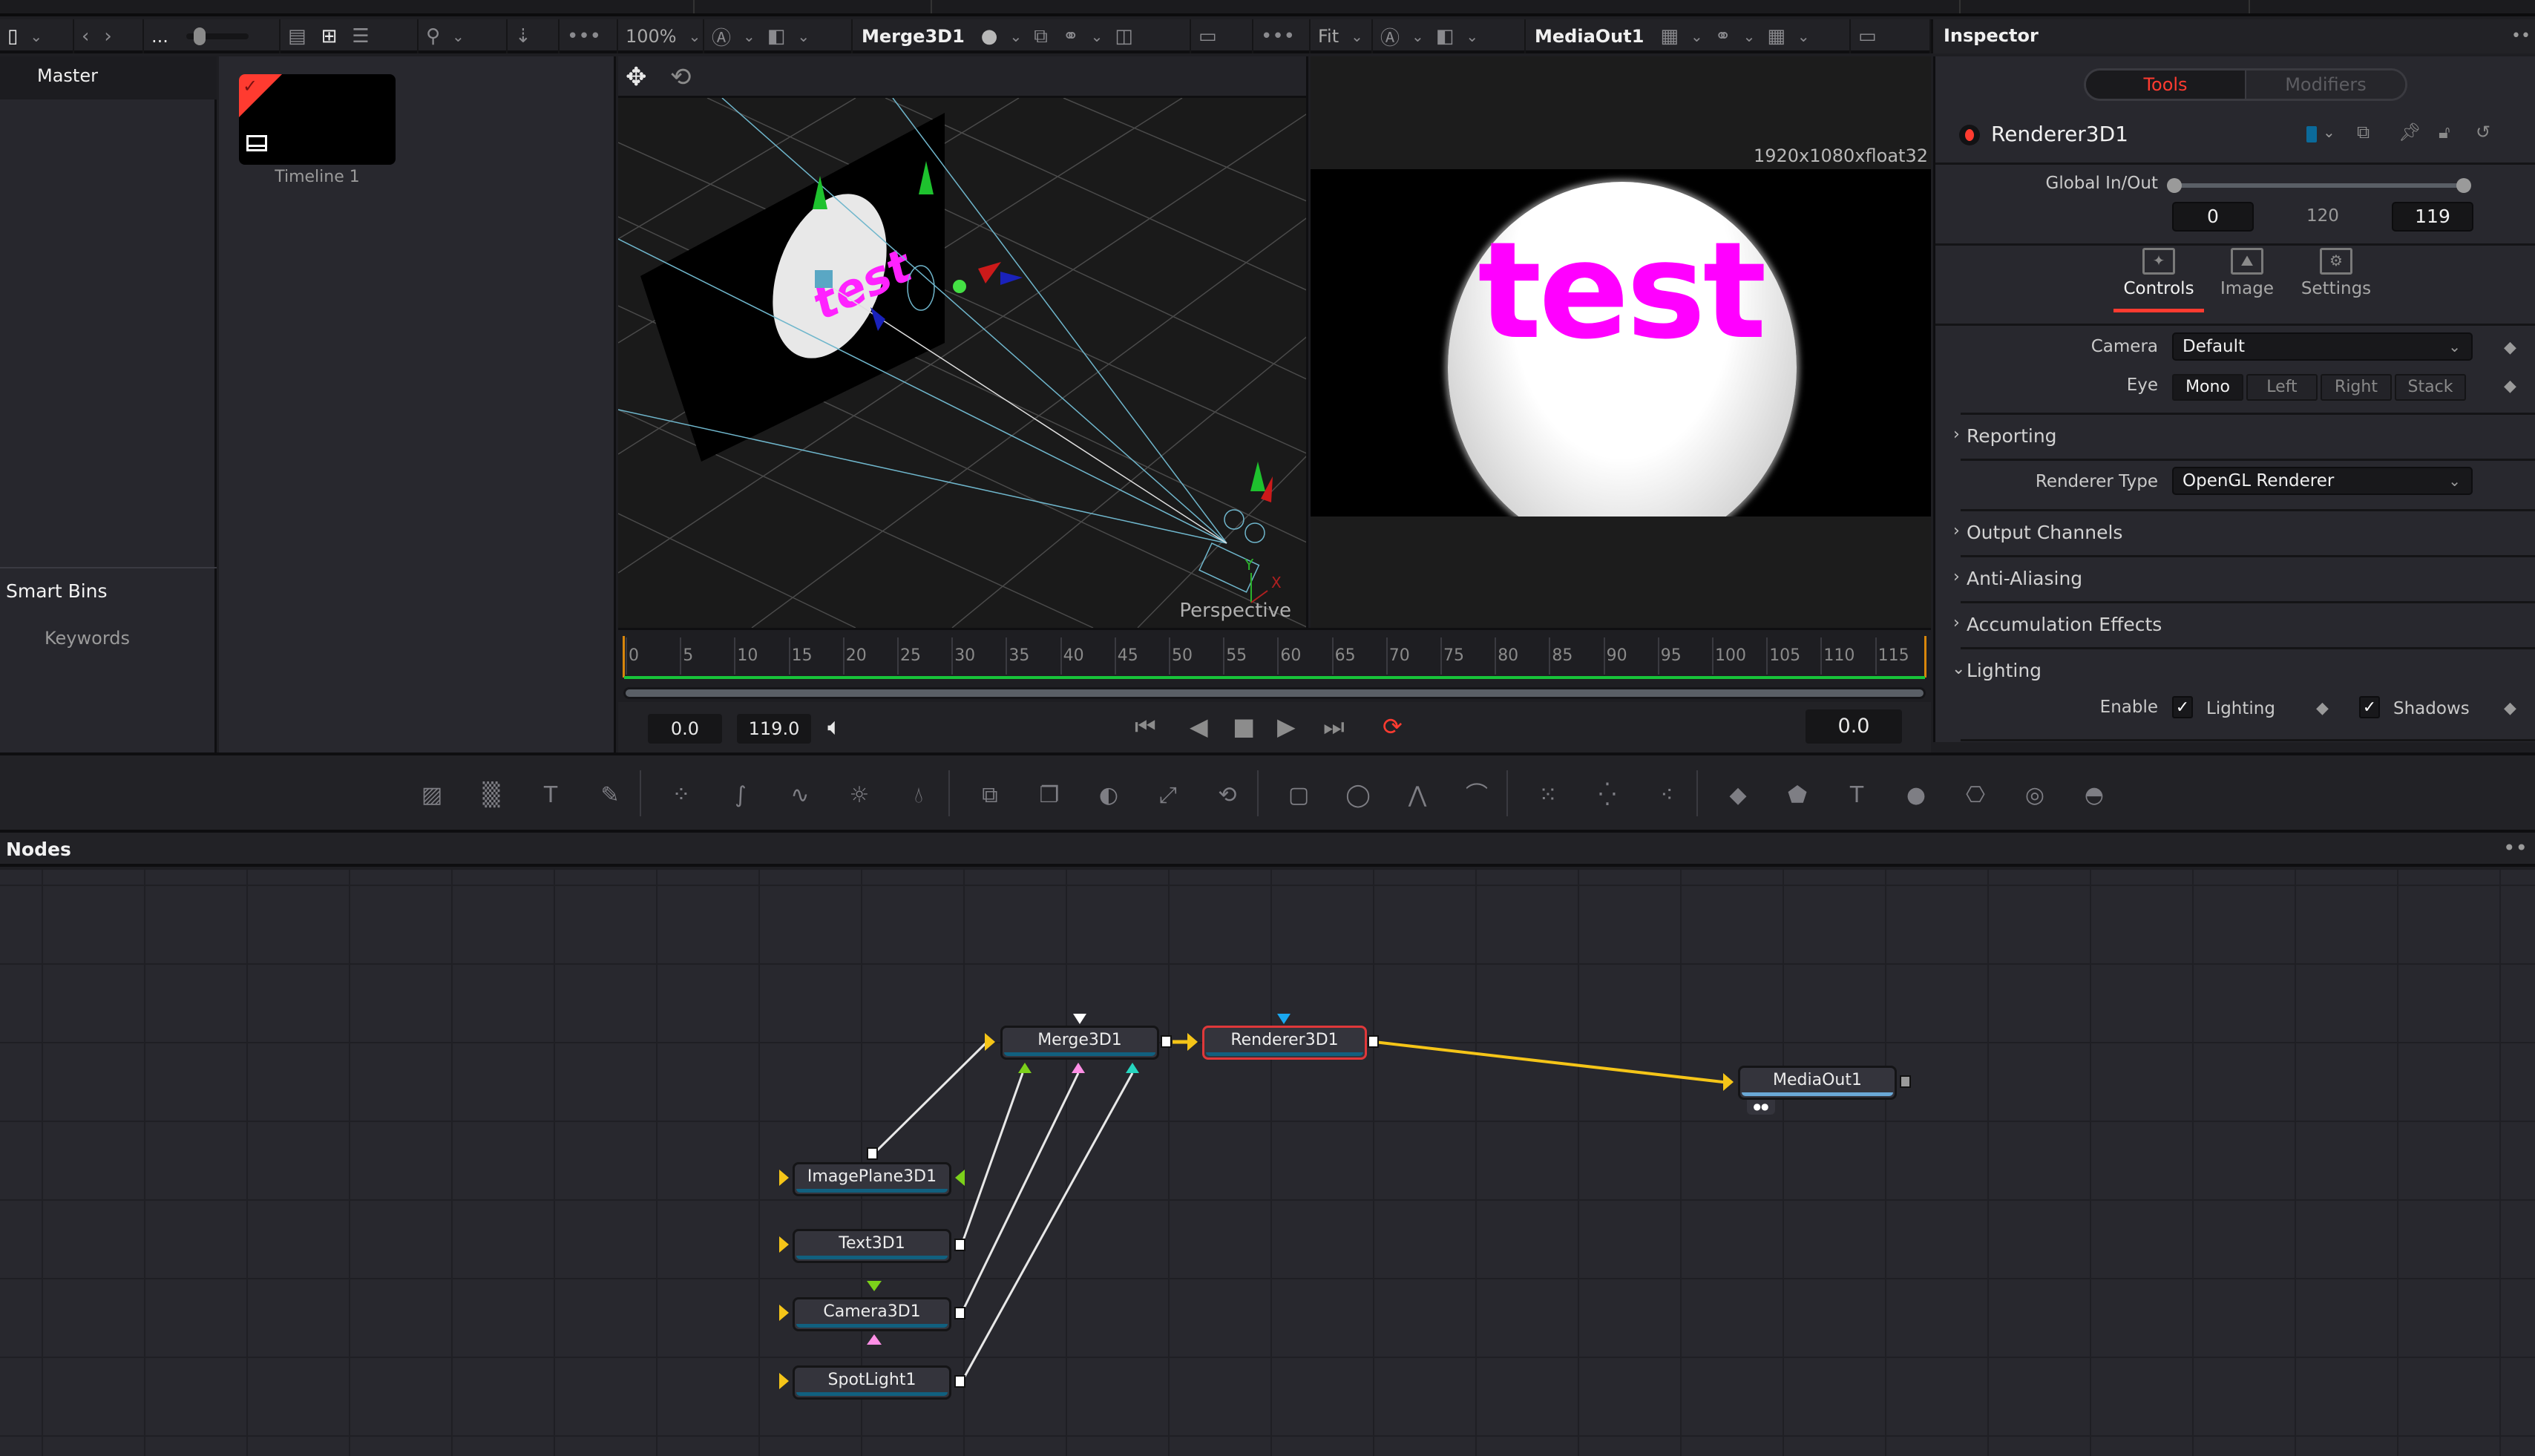 The height and width of the screenshot is (1456, 2535). What do you see at coordinates (1328, 37) in the screenshot?
I see `right-viewer-fit-dropdown: Fit` at bounding box center [1328, 37].